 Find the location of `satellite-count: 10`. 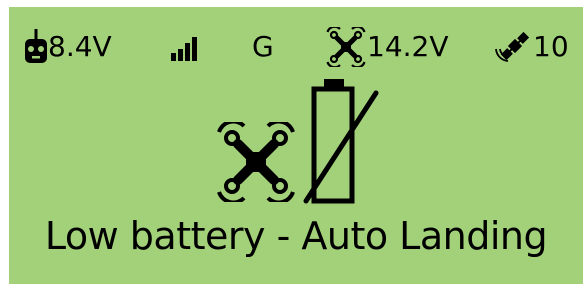

satellite-count: 10 is located at coordinates (551, 46).